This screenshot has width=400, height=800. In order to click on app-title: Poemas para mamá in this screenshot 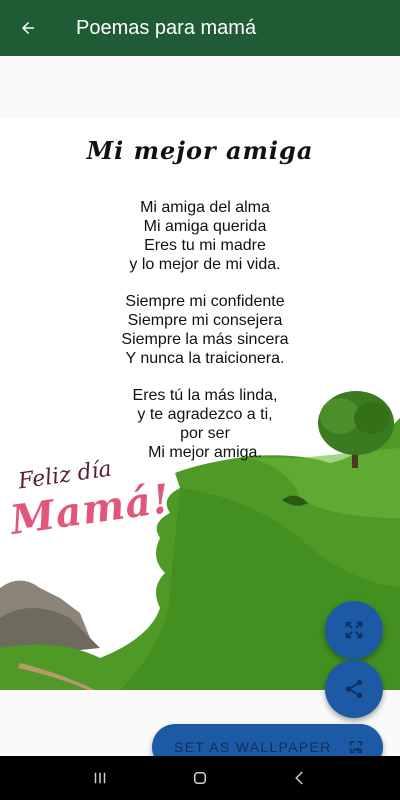, I will do `click(166, 27)`.